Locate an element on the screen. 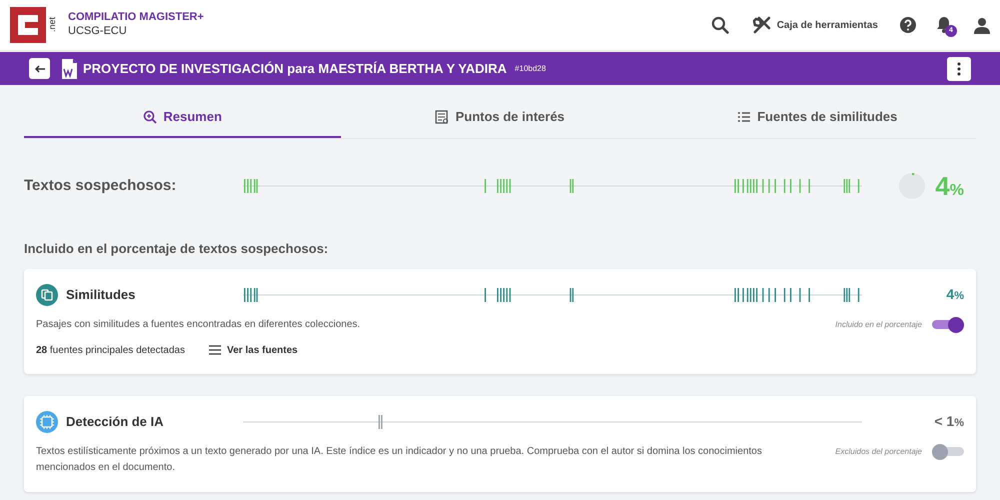 This screenshot has height=500, width=1000. tab: Resumen is located at coordinates (183, 118).